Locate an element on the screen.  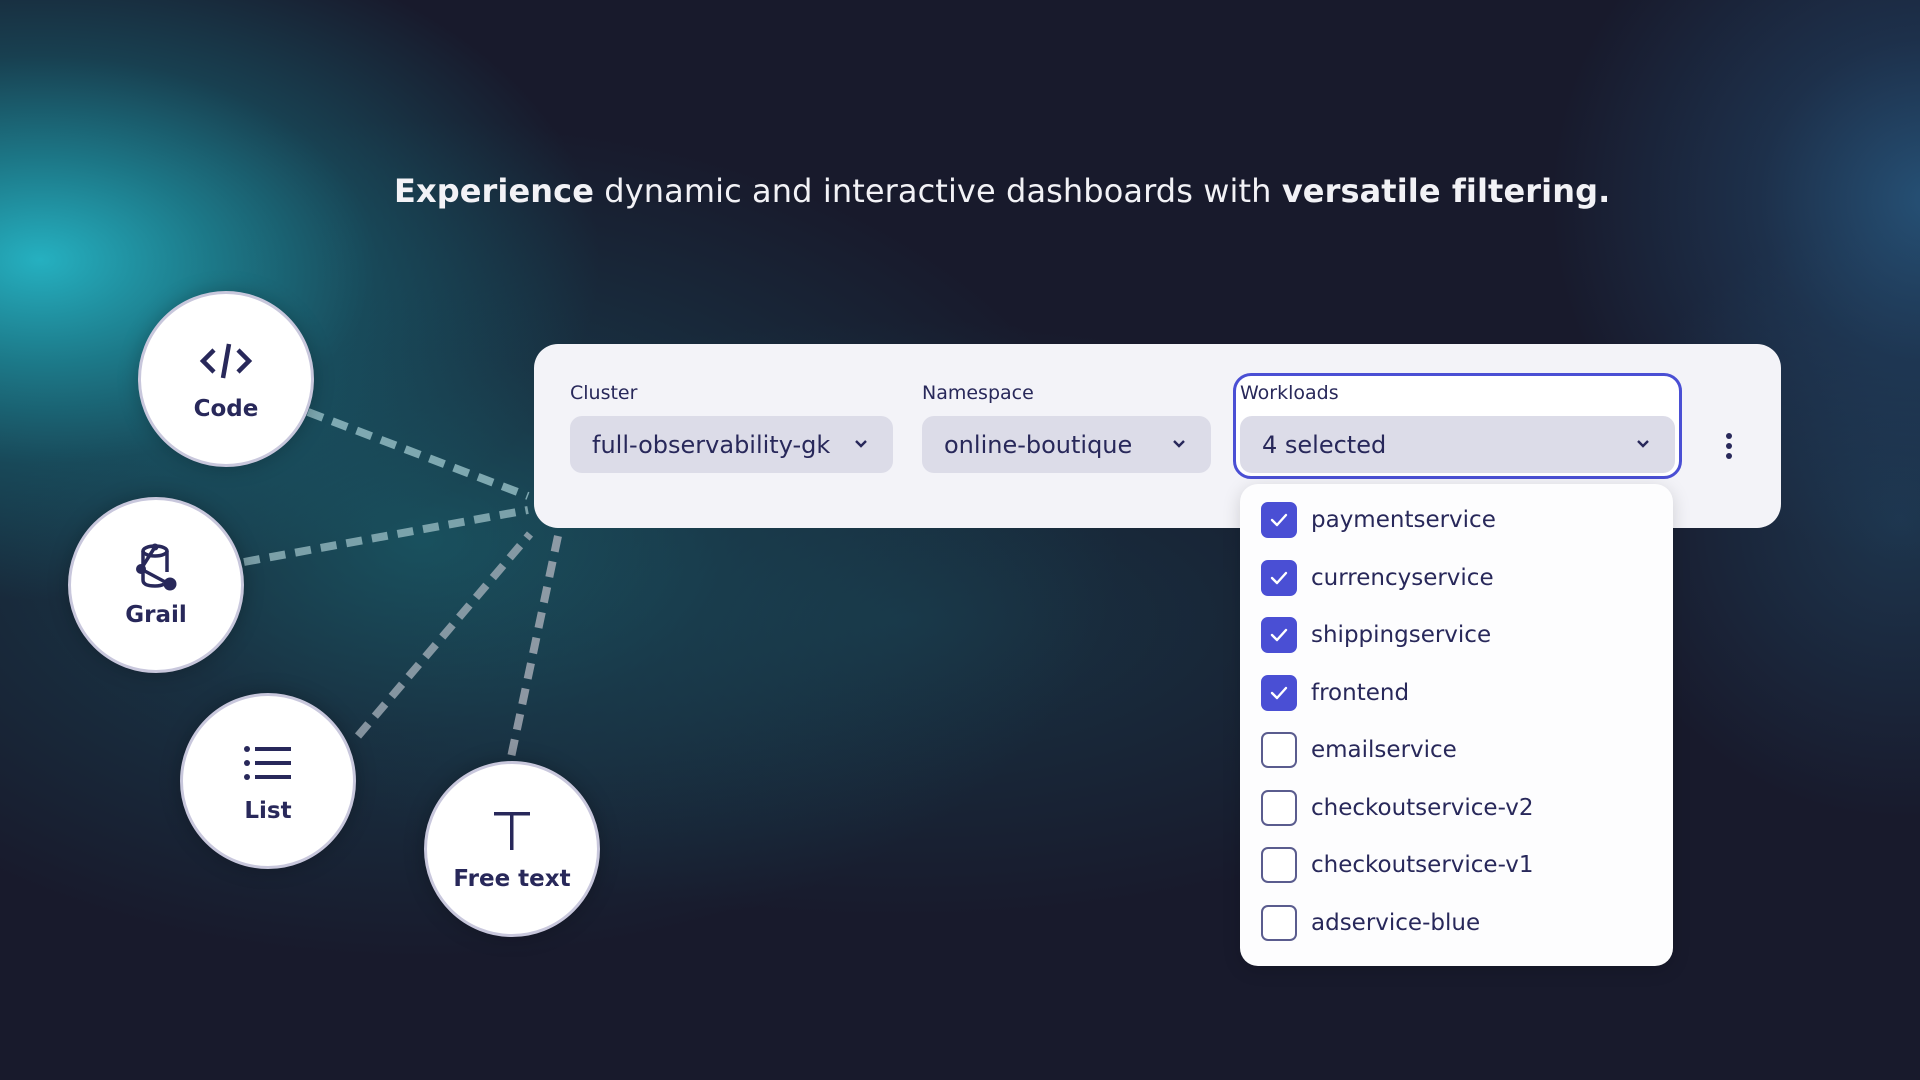
workload-option: currencyservice is located at coordinates (1377, 578).